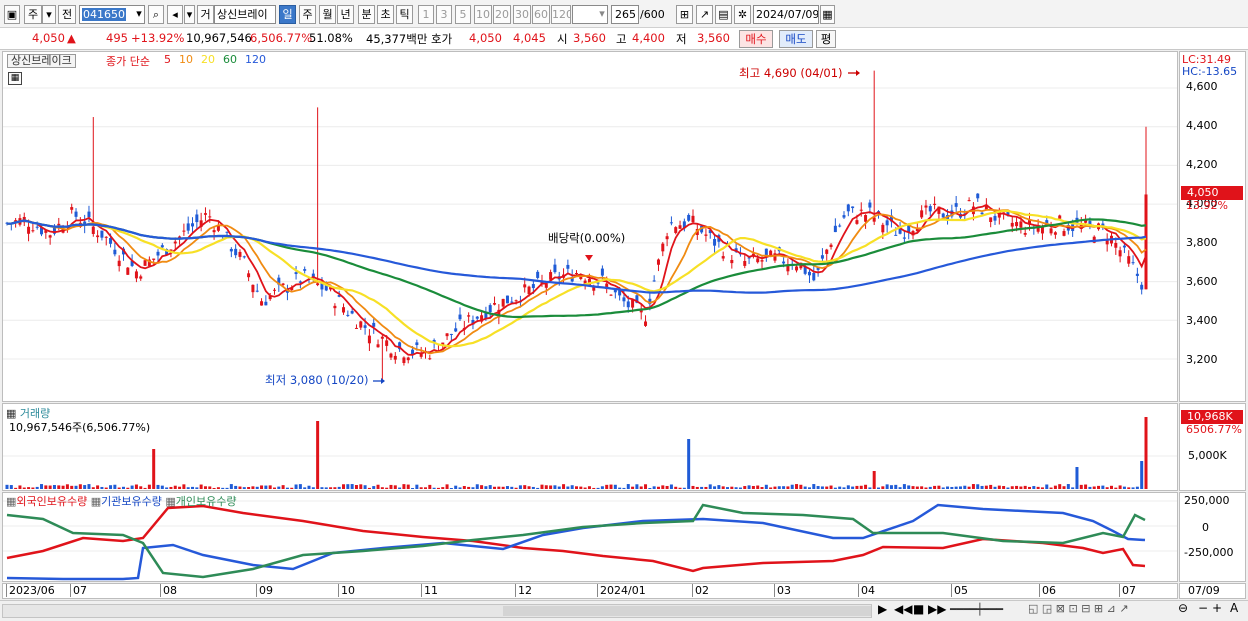 The image size is (1248, 621). I want to click on table-icon: ▦, so click(15, 78).